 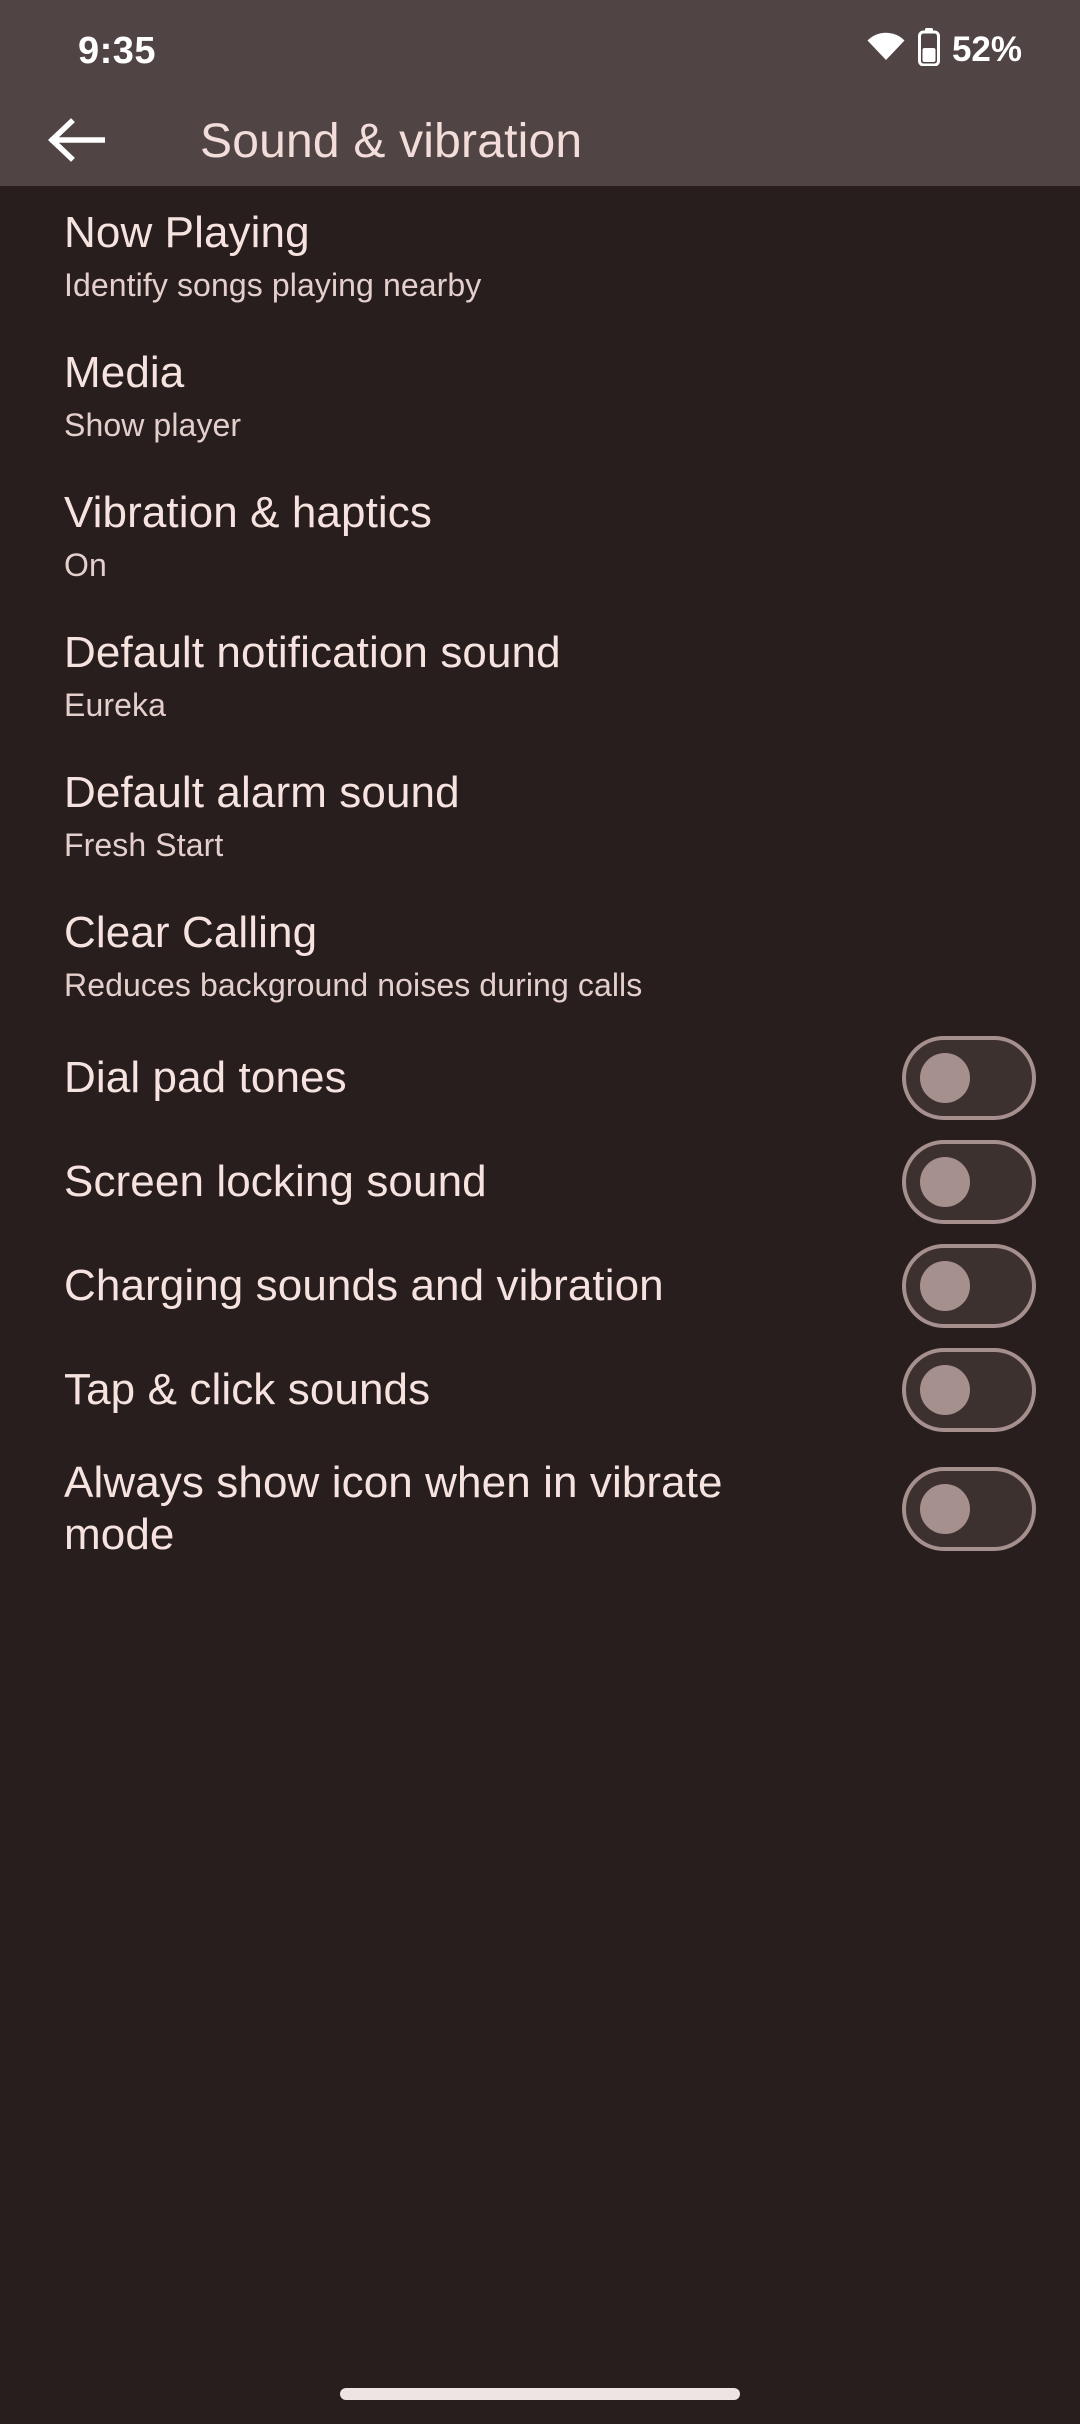 I want to click on toggle-row-always-show-vibrate-icon: Always show icon when in vibrate mode, so click(x=540, y=1509).